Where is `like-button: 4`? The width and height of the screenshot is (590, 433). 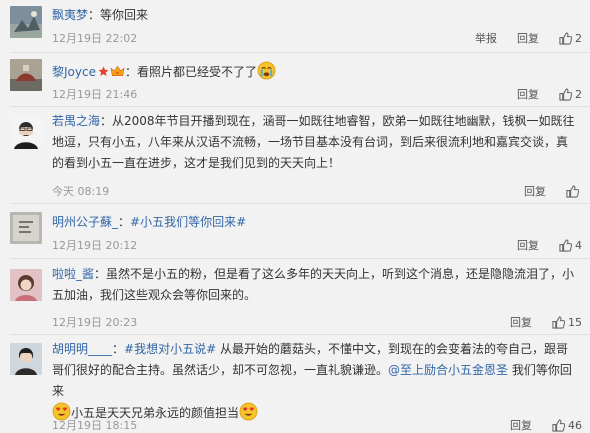 like-button: 4 is located at coordinates (570, 245).